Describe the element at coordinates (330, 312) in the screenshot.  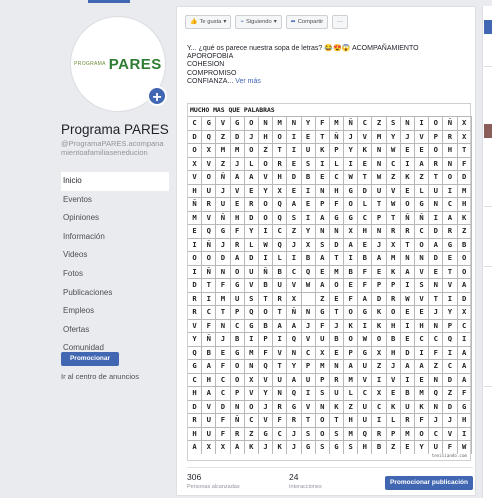
I see `grid-row: RCTPQOTÑNGTOGKOEEJYX` at that location.